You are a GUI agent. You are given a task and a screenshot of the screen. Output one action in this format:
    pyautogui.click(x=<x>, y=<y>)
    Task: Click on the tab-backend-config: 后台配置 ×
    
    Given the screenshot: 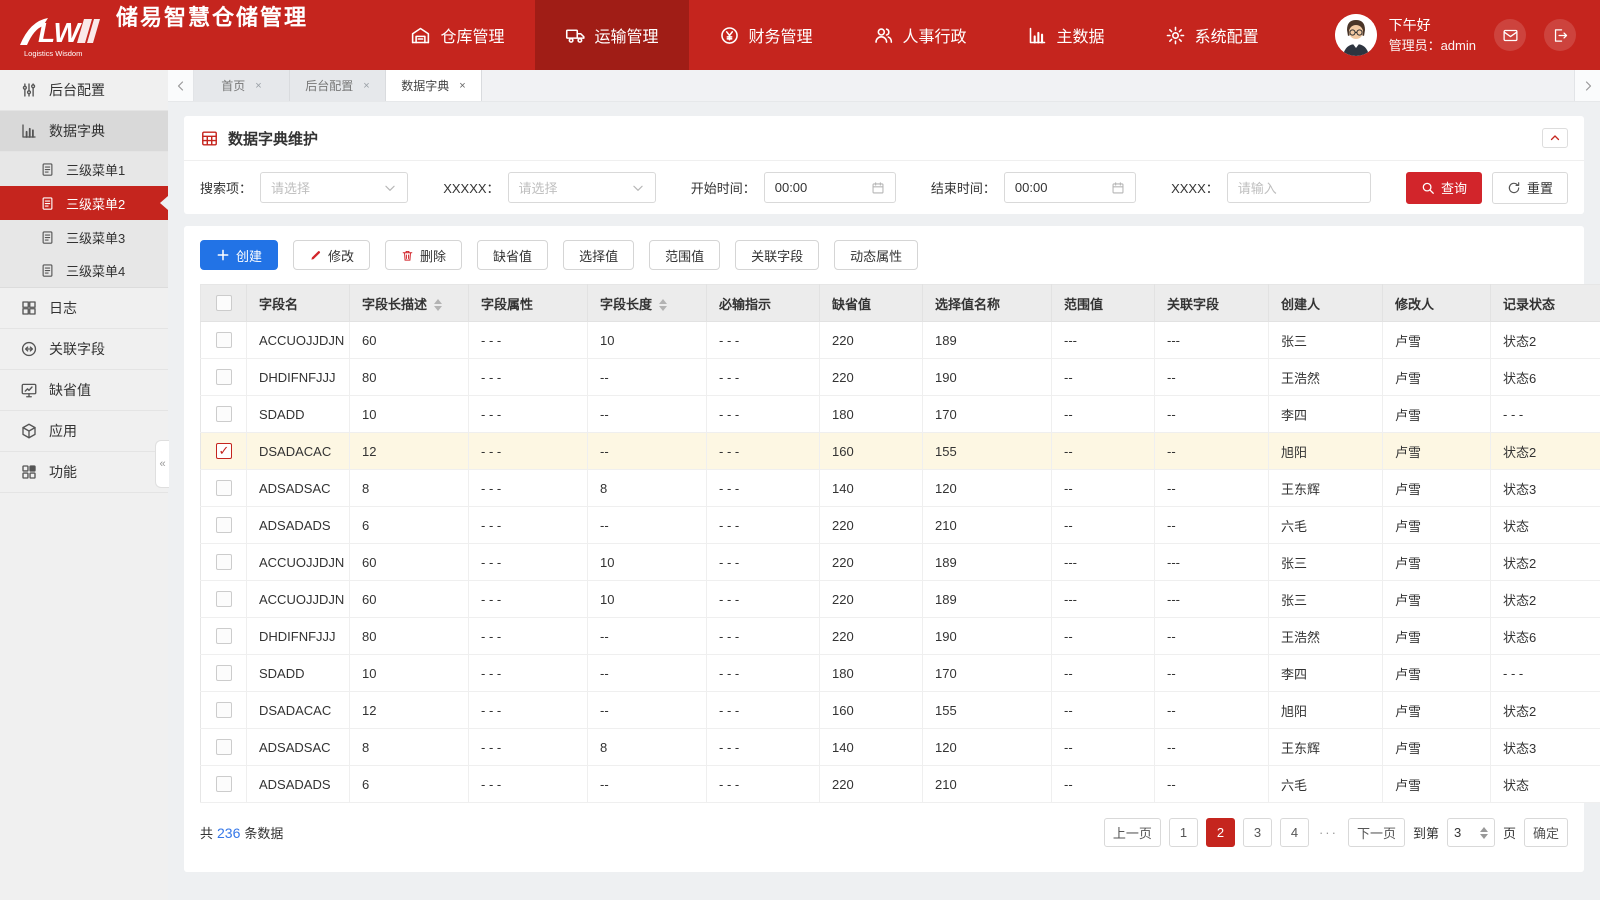 What is the action you would take?
    pyautogui.click(x=338, y=85)
    